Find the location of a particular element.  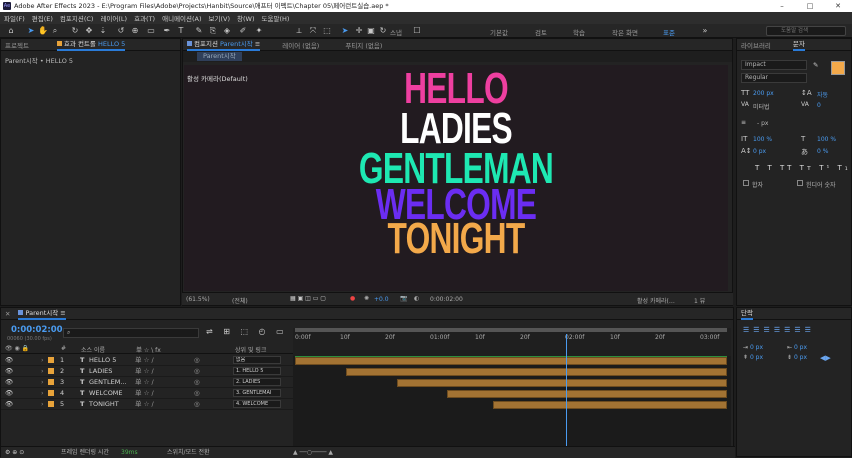

timeline-switches-icons: ⇌ ⊞ ⬚ ◴ ▭ is located at coordinates (247, 331).